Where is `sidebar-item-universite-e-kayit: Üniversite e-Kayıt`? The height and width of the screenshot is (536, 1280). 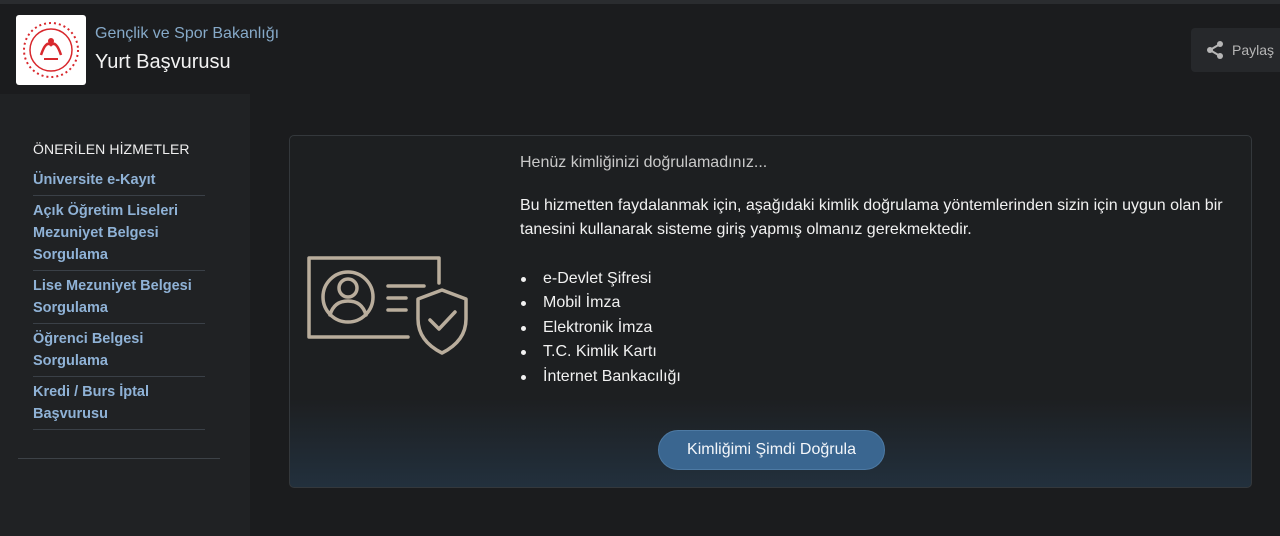
sidebar-item-universite-e-kayit: Üniversite e-Kayıt is located at coordinates (119, 180).